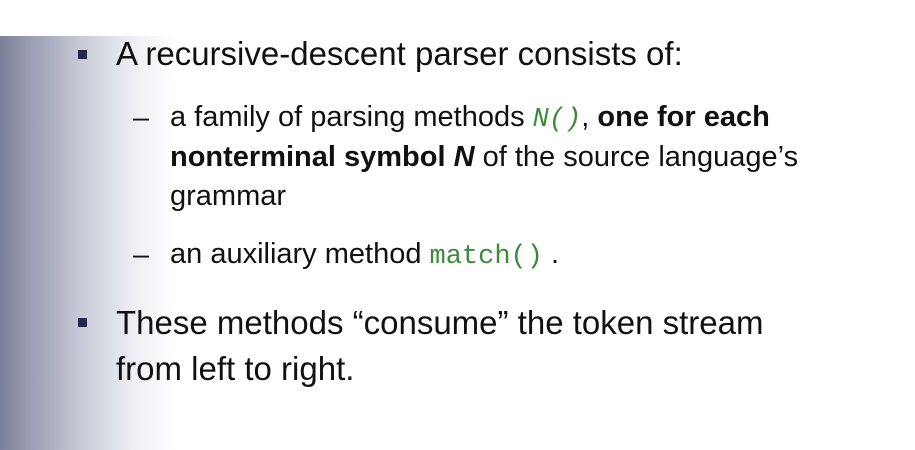 The width and height of the screenshot is (915, 450). Describe the element at coordinates (464, 157) in the screenshot. I see `nonterminal-symbol-n: N` at that location.